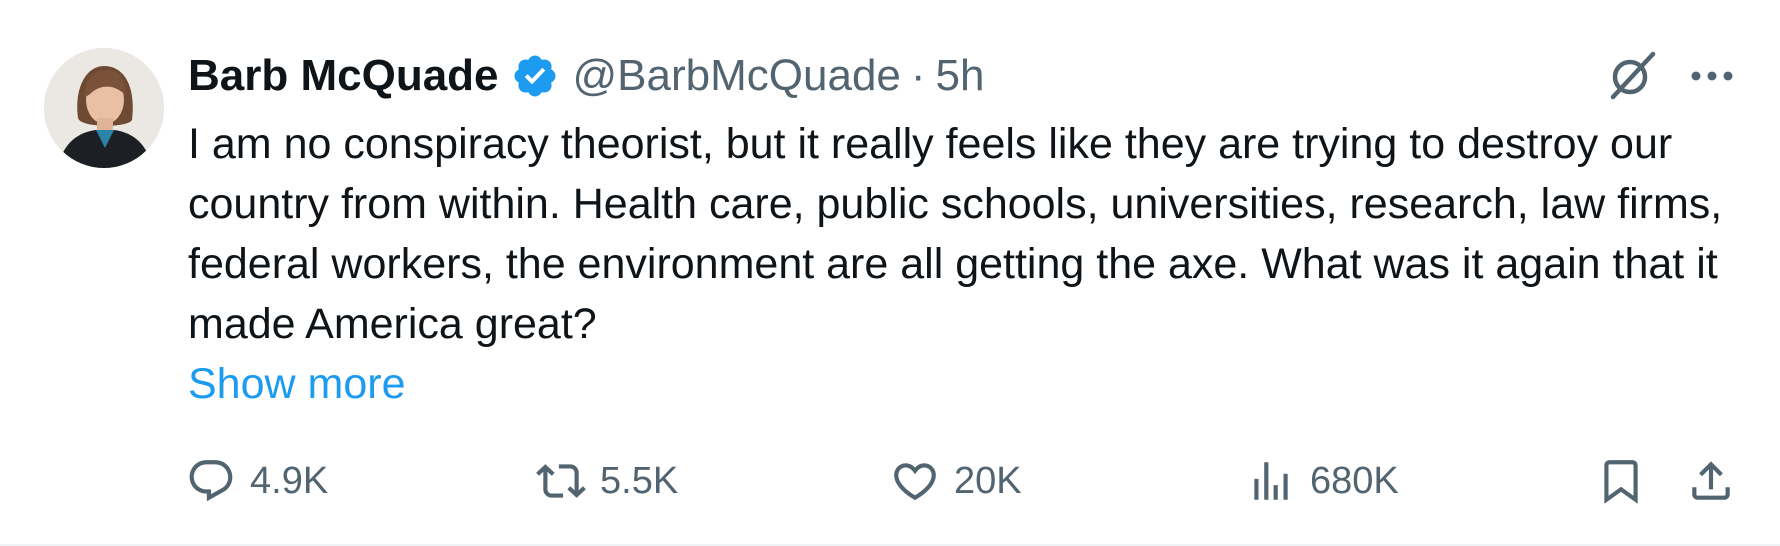  What do you see at coordinates (1271, 481) in the screenshot?
I see `views-chart-icon` at bounding box center [1271, 481].